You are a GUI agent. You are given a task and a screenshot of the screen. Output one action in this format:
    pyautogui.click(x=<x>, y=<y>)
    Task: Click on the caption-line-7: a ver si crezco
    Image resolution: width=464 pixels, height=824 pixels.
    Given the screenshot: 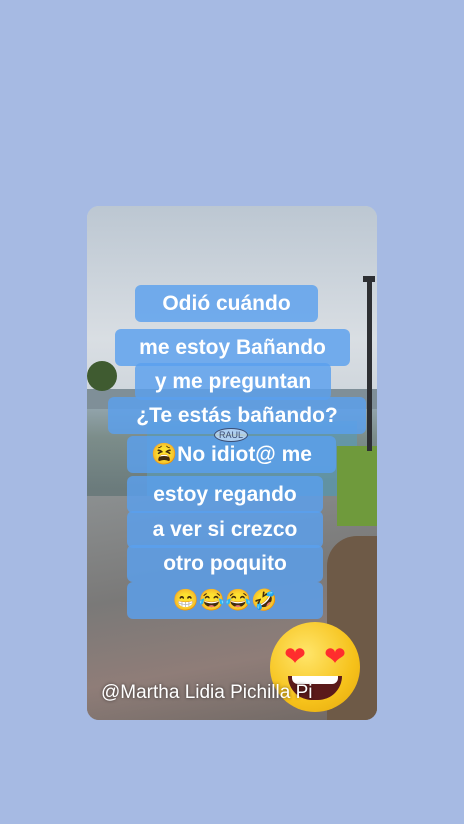 What is the action you would take?
    pyautogui.click(x=225, y=529)
    